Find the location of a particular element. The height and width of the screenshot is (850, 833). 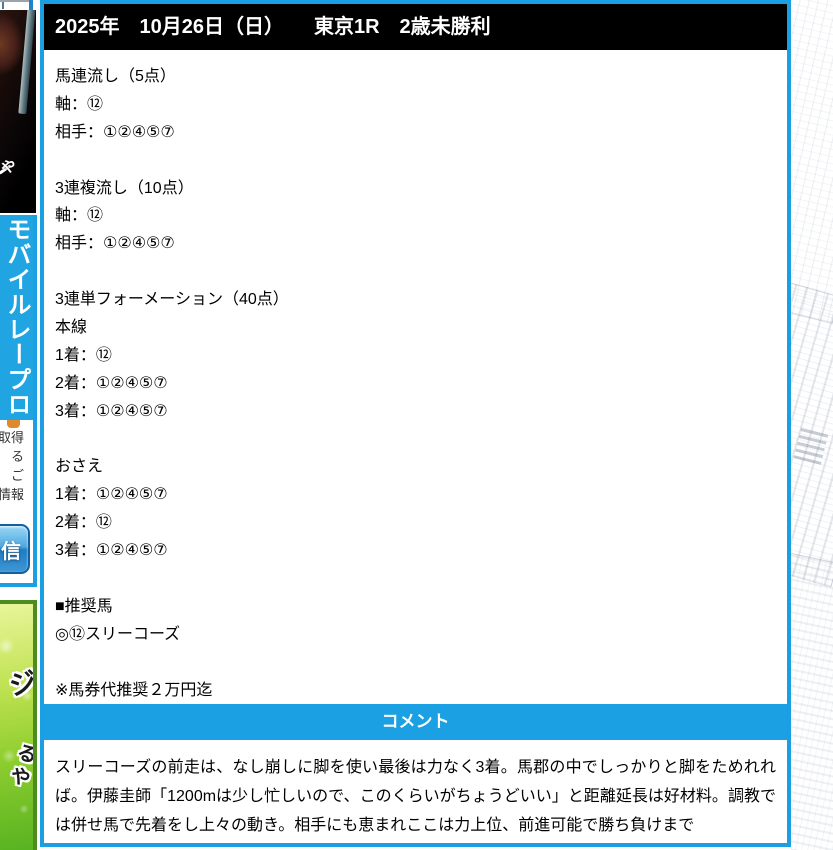

mobile-racepro-banner: モバイルレープロ is located at coordinates (16, 317).